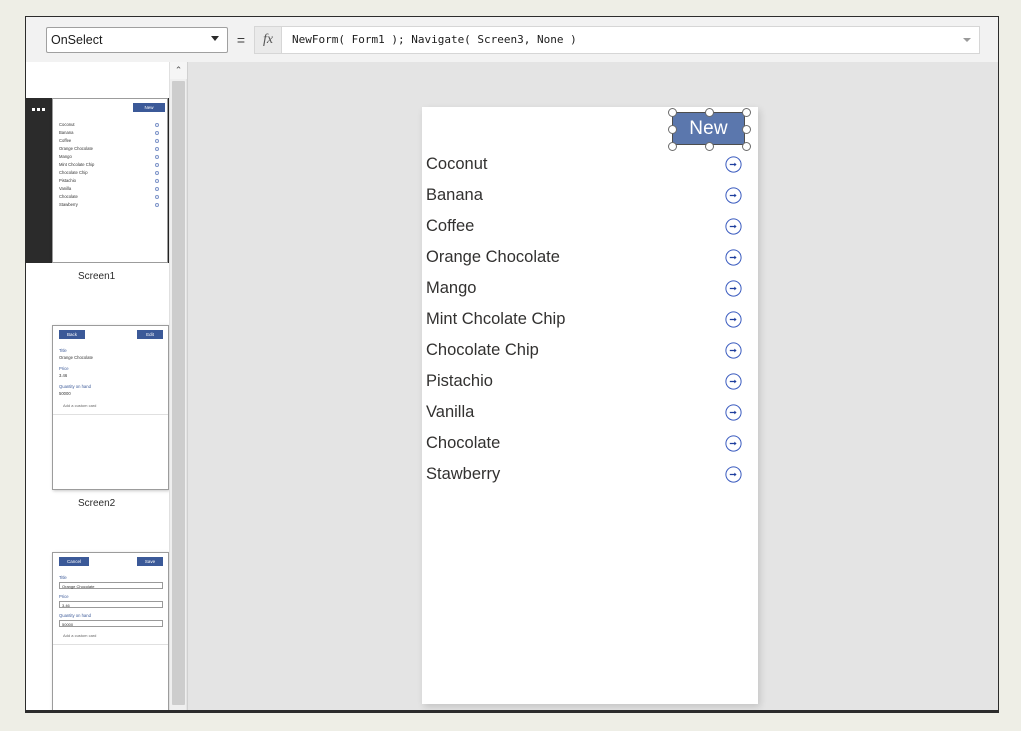  I want to click on screen1-thumb-row-label: Banana, so click(66, 132).